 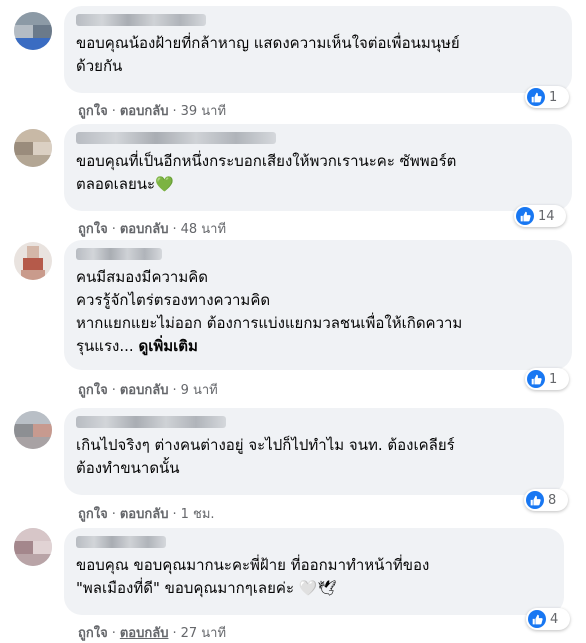 What do you see at coordinates (203, 111) in the screenshot?
I see `timestamp: 39 นาที` at bounding box center [203, 111].